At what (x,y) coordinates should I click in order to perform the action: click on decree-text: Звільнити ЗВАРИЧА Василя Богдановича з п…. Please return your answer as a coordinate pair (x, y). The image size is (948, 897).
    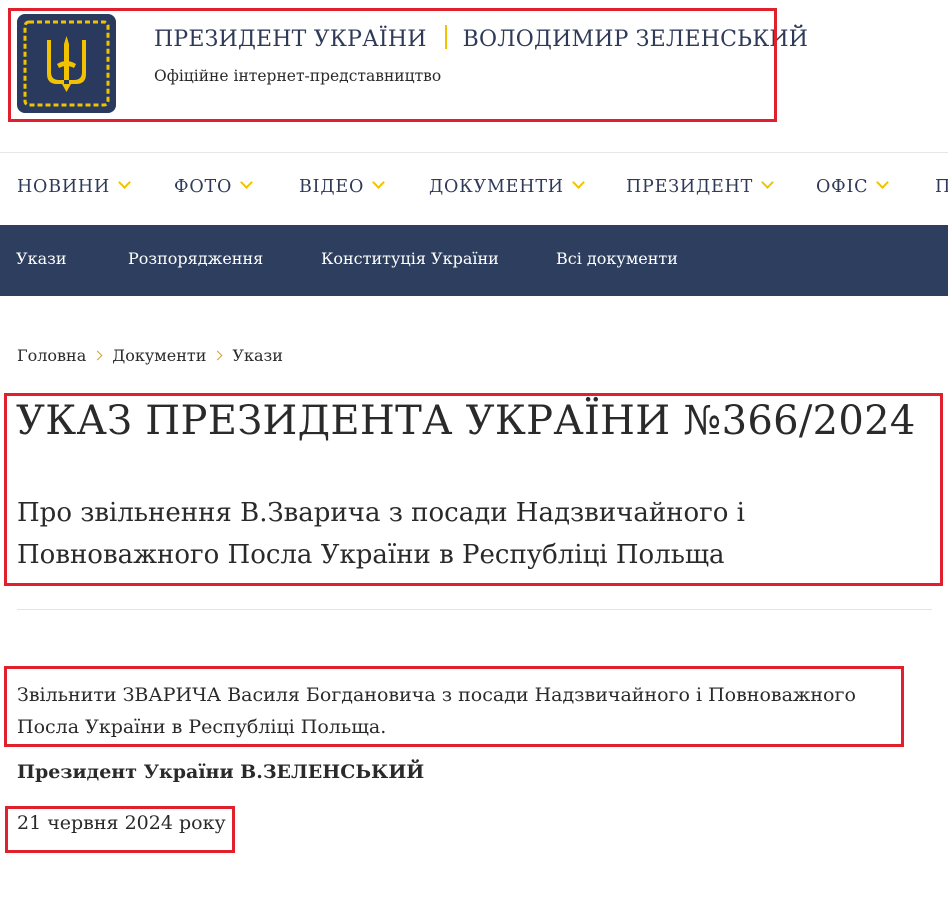
    Looking at the image, I should click on (436, 711).